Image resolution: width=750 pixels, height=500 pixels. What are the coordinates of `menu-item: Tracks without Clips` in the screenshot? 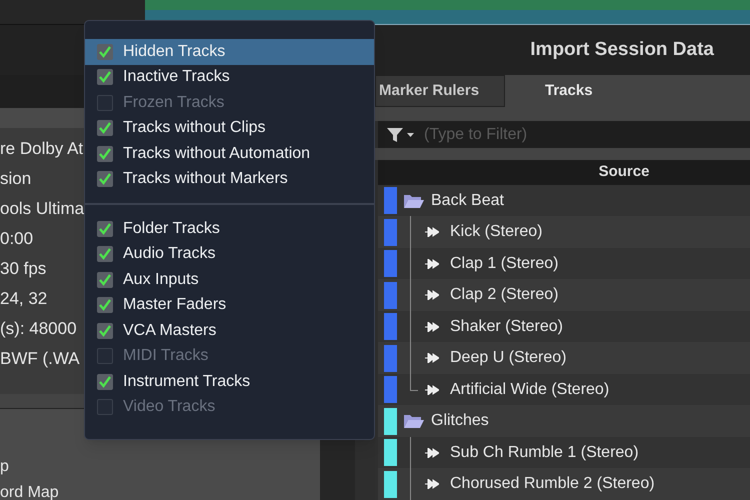 It's located at (229, 128).